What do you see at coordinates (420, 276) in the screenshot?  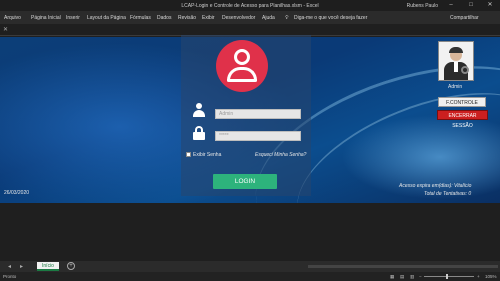 I see `zoom-out-icon: −` at bounding box center [420, 276].